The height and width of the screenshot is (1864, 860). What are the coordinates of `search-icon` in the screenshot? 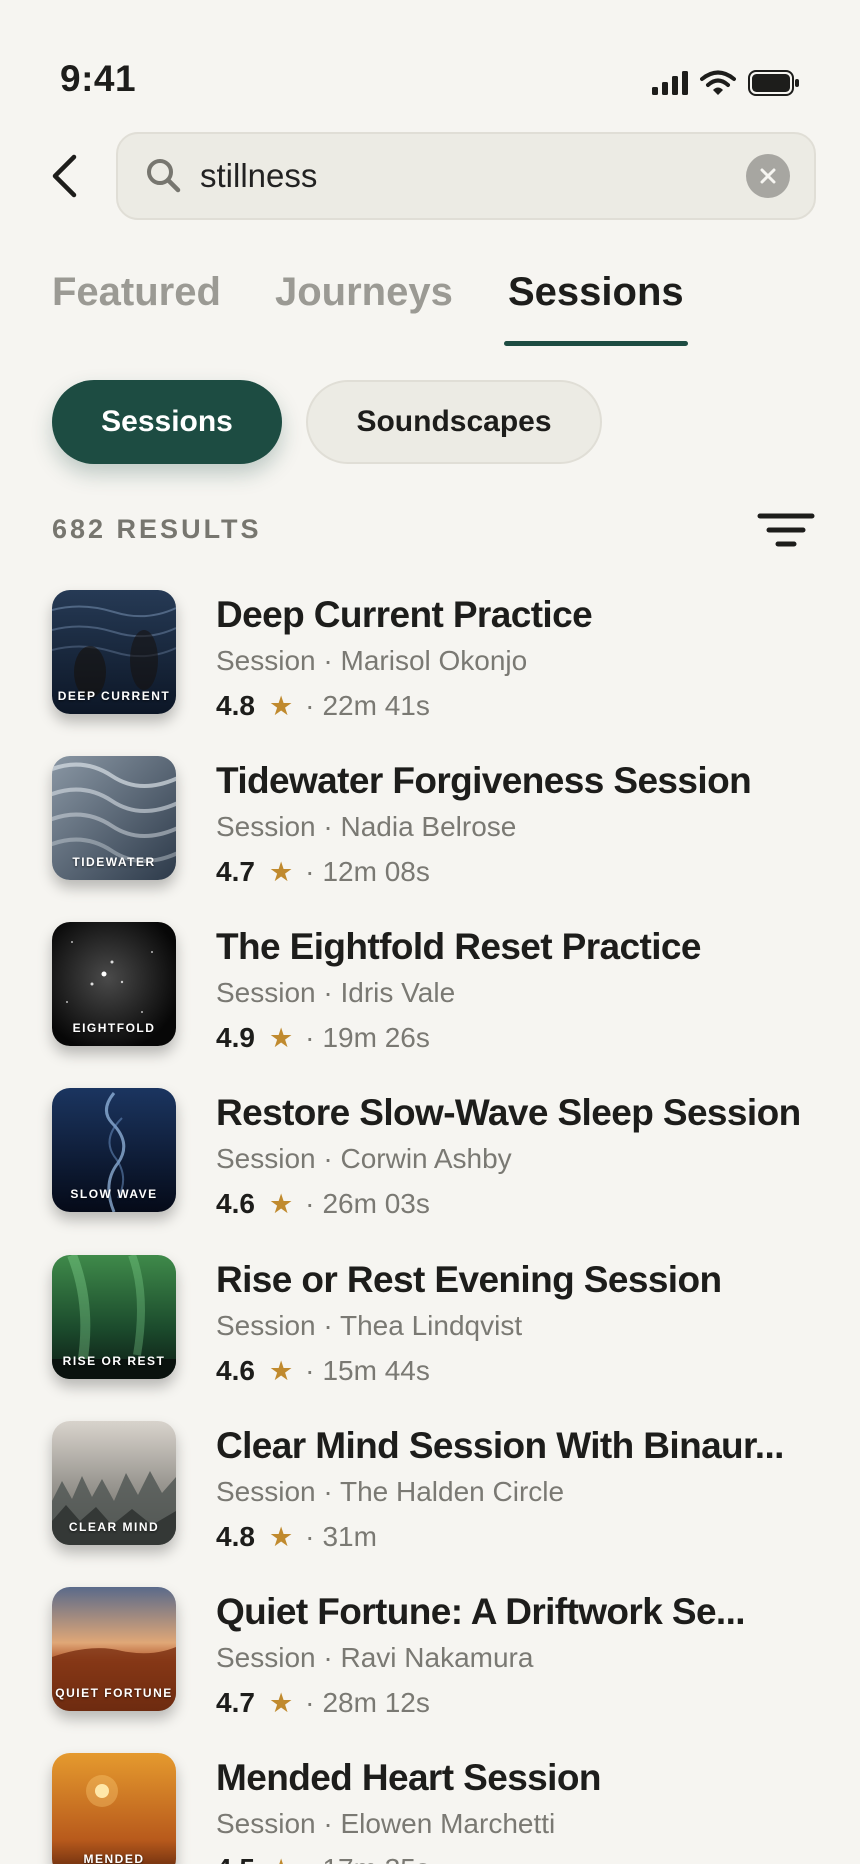 It's located at (164, 176).